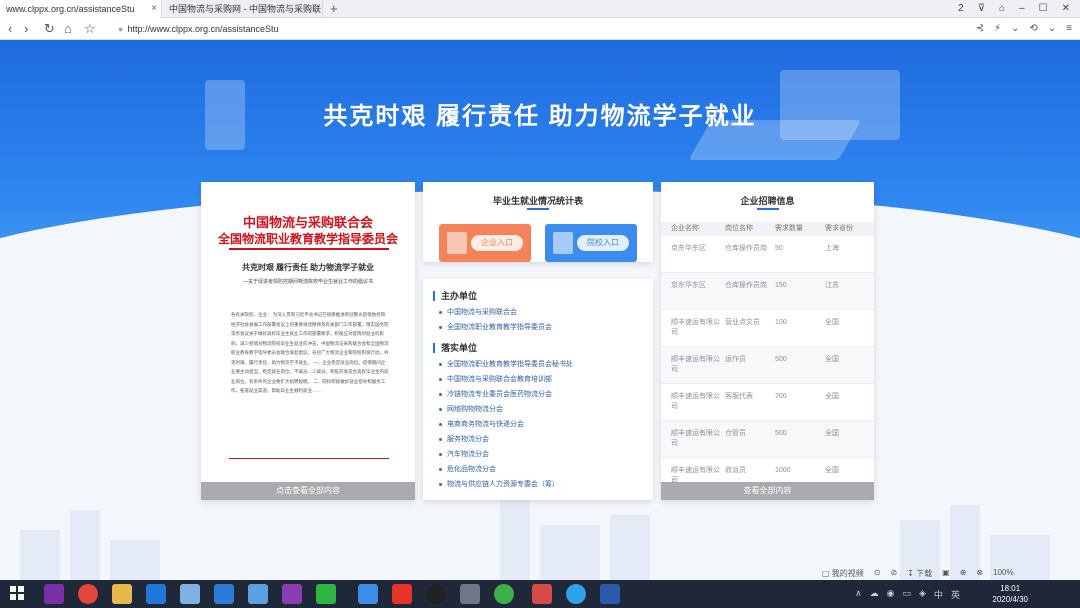 The width and height of the screenshot is (1080, 608). What do you see at coordinates (1043, 9) in the screenshot?
I see `maximize-button: ☐` at bounding box center [1043, 9].